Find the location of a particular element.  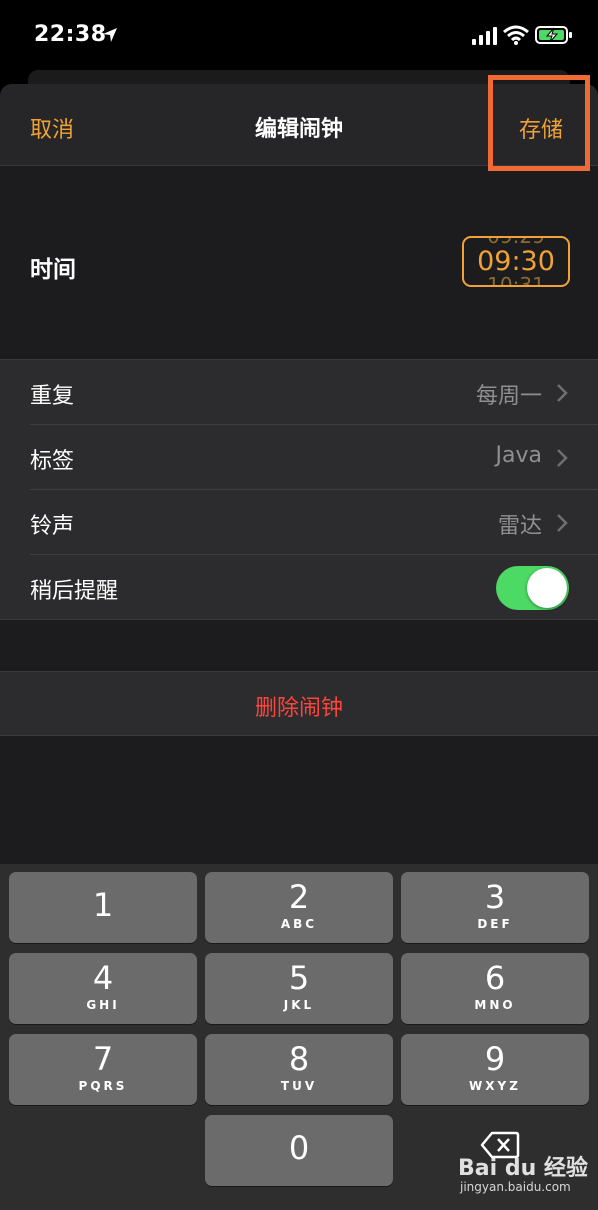

battery-charging-icon is located at coordinates (553, 35).